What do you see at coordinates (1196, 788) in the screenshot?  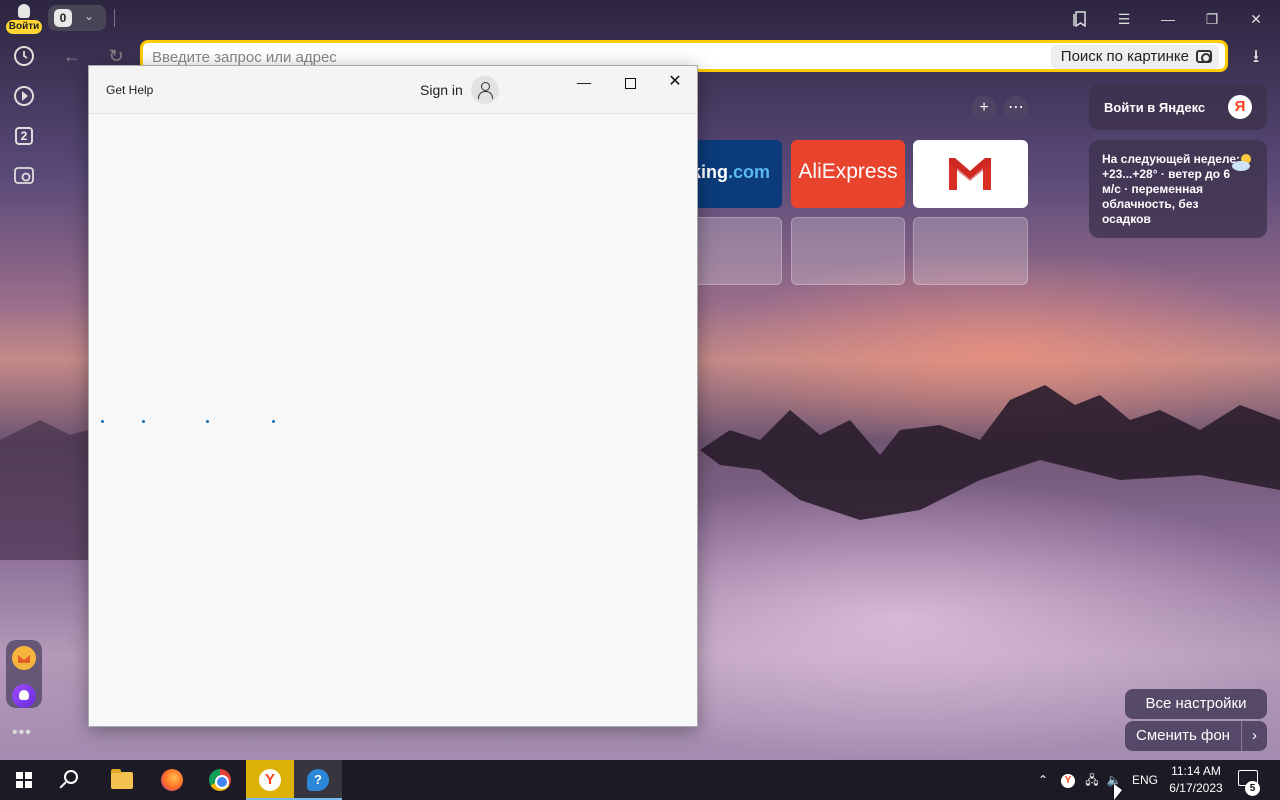 I see `clock-date: 6/17/2023` at bounding box center [1196, 788].